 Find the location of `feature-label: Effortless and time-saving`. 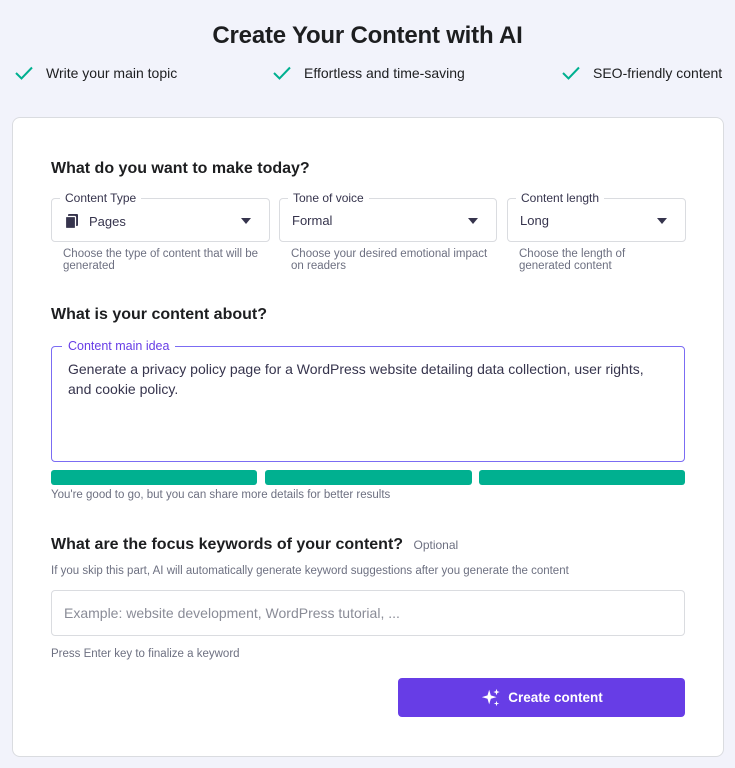

feature-label: Effortless and time-saving is located at coordinates (384, 73).